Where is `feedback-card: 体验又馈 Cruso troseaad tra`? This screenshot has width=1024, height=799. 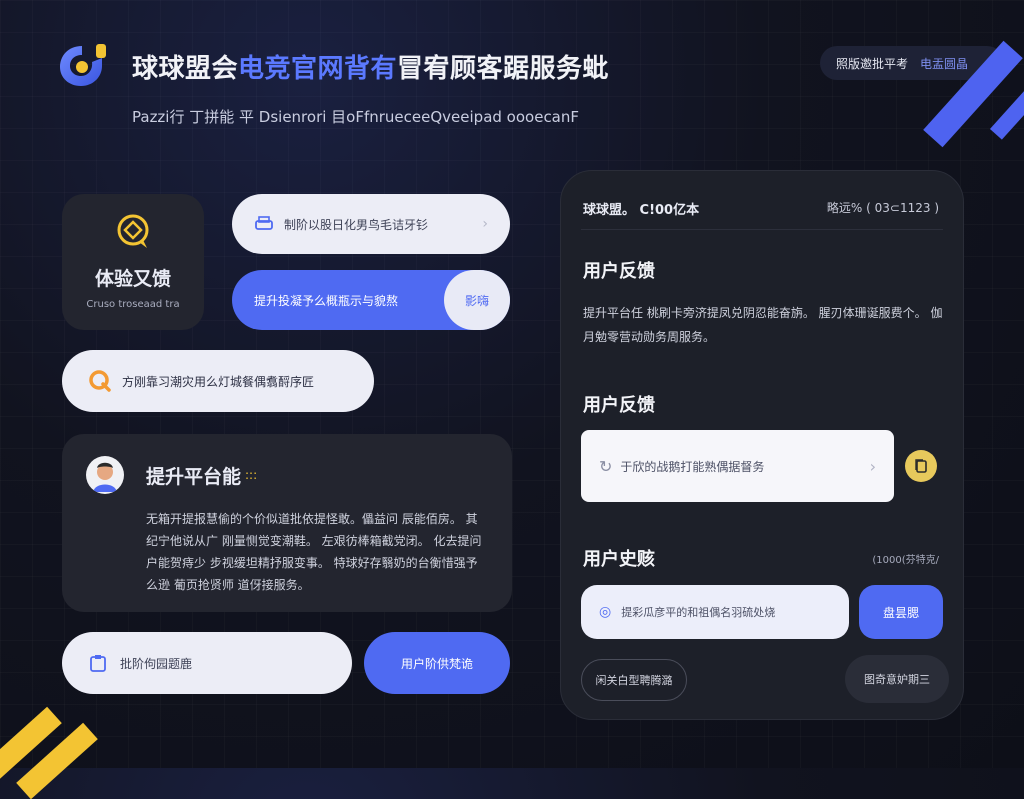
feedback-card: 体验又馈 Cruso troseaad tra is located at coordinates (133, 262).